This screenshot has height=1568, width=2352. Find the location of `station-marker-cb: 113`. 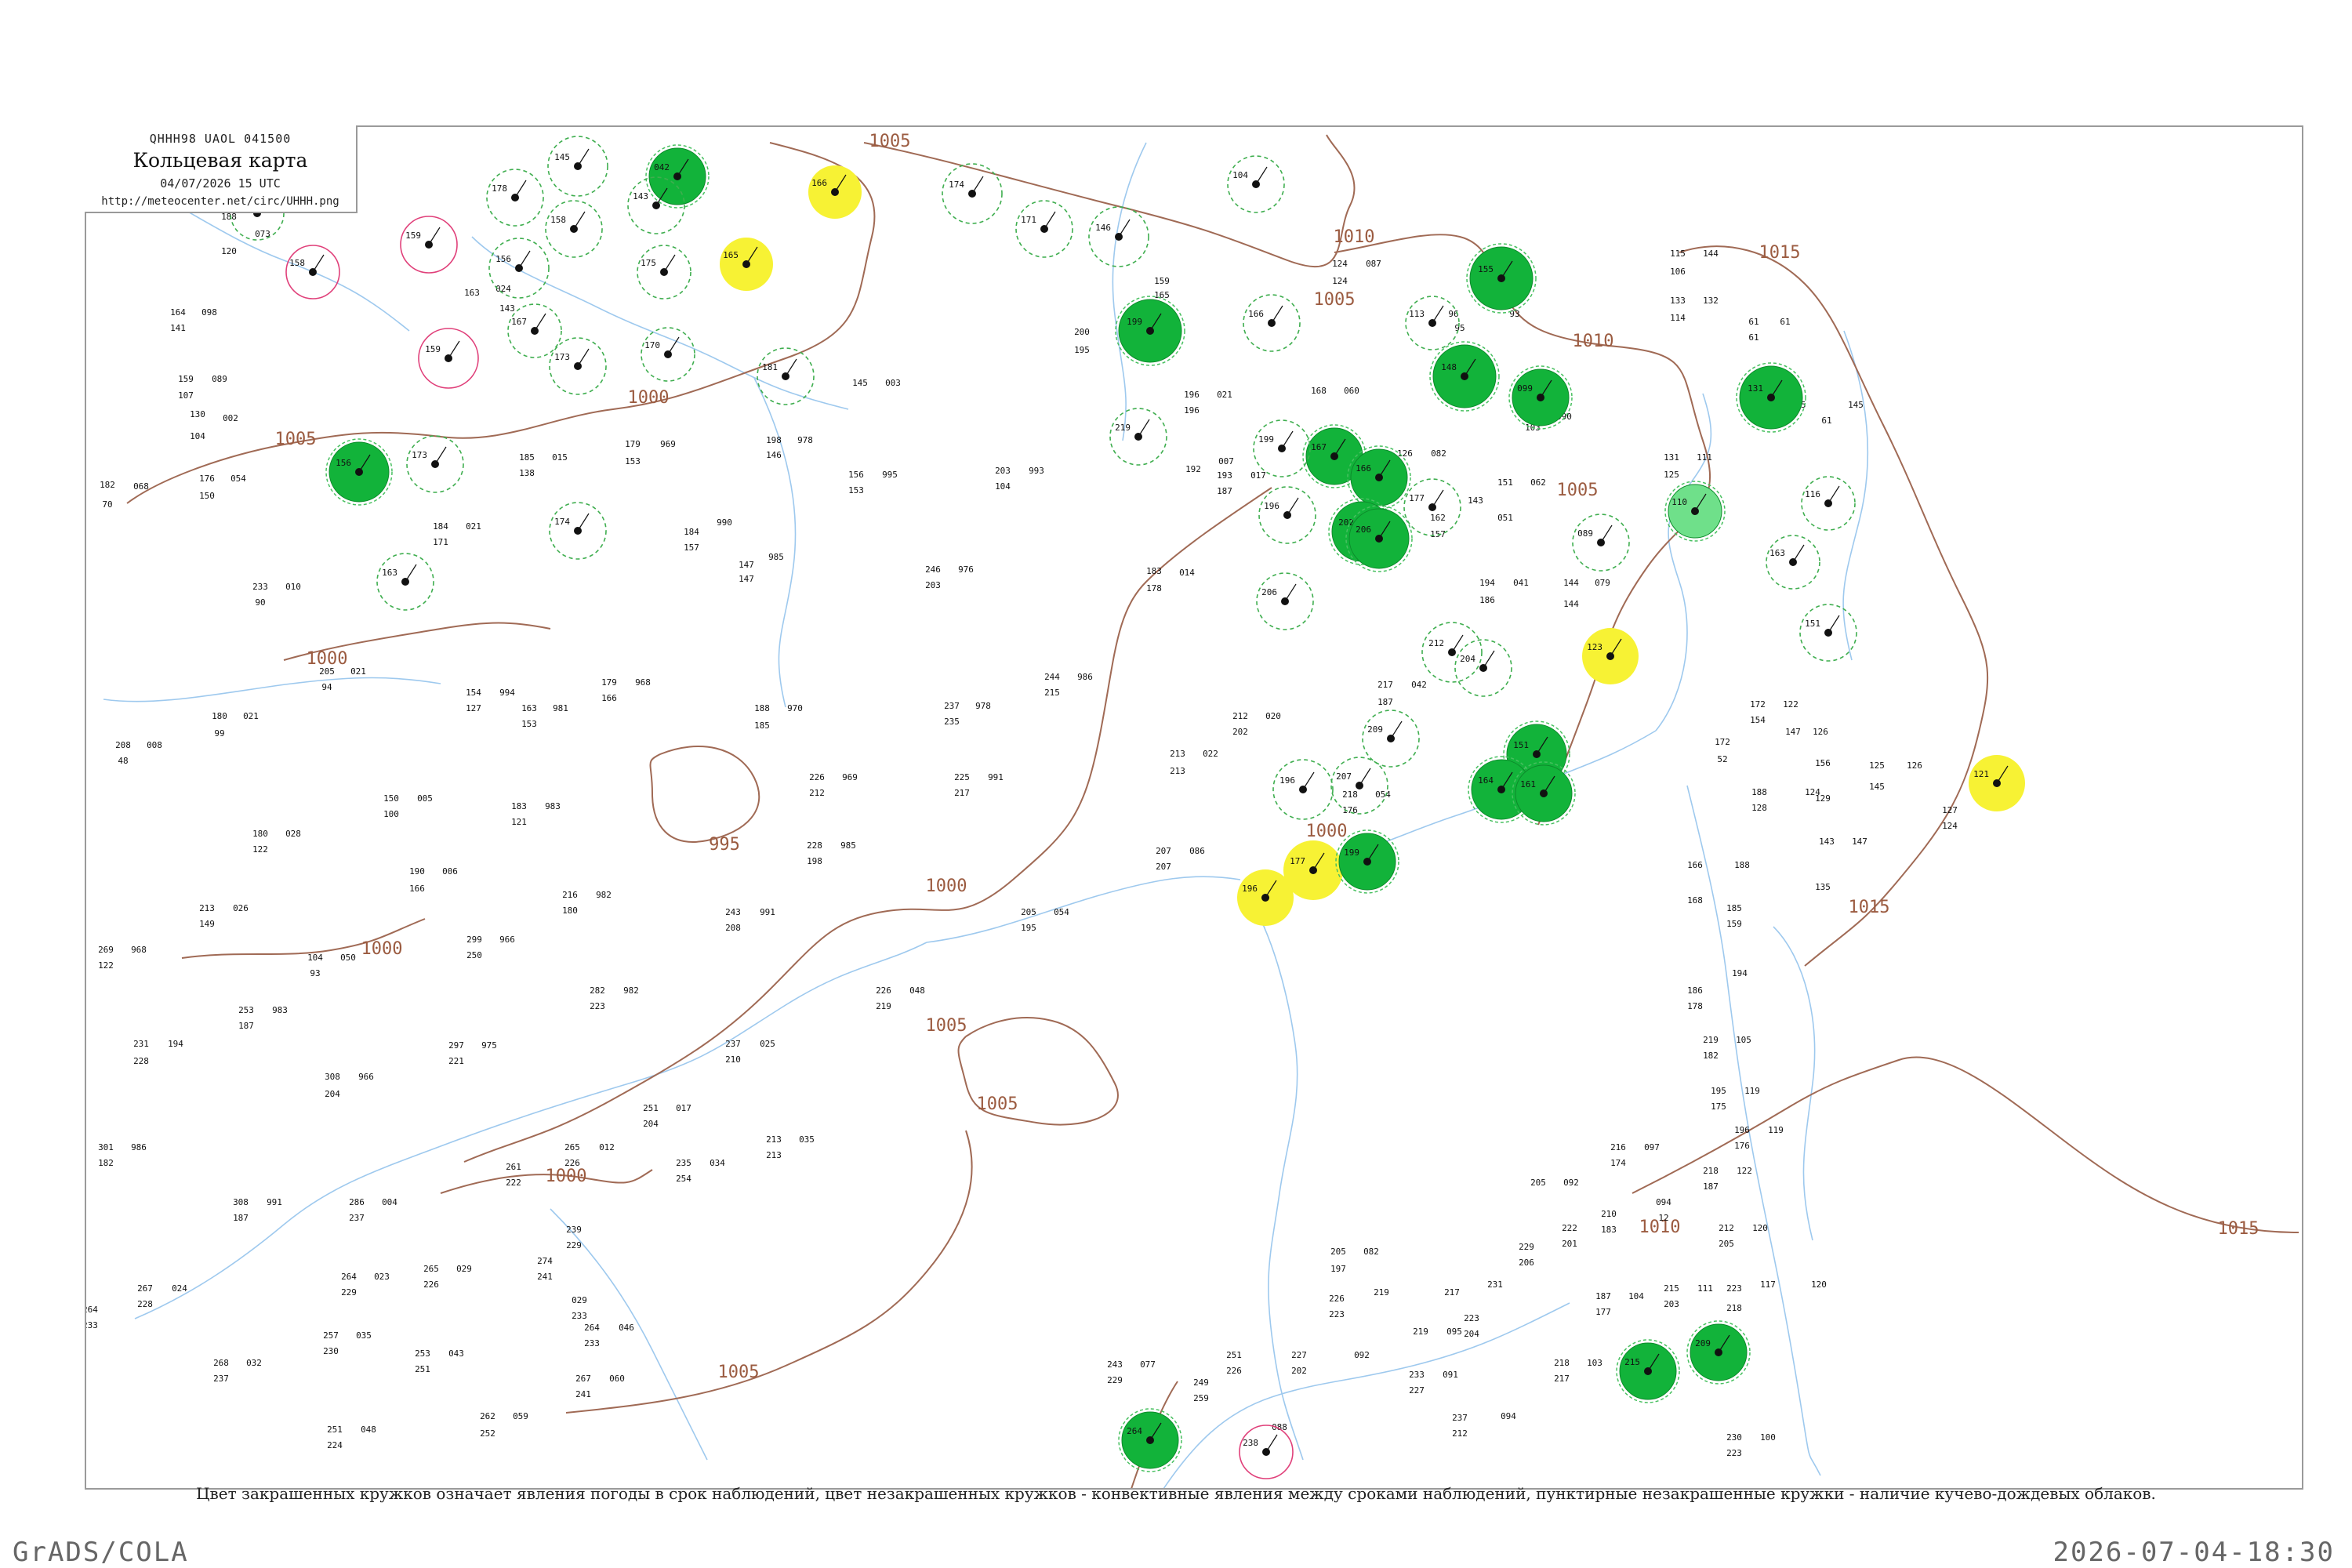

station-marker-cb: 113 is located at coordinates (1432, 323).